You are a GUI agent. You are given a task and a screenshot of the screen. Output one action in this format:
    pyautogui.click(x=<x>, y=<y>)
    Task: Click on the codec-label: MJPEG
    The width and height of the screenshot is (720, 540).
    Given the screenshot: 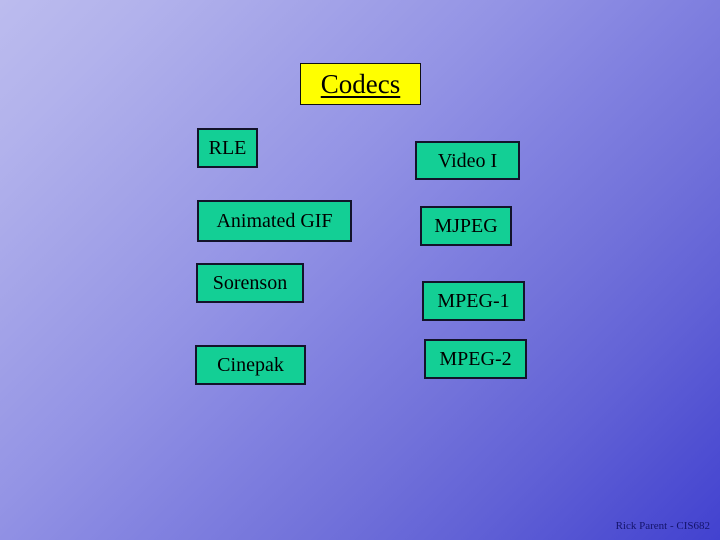 What is the action you would take?
    pyautogui.click(x=466, y=226)
    